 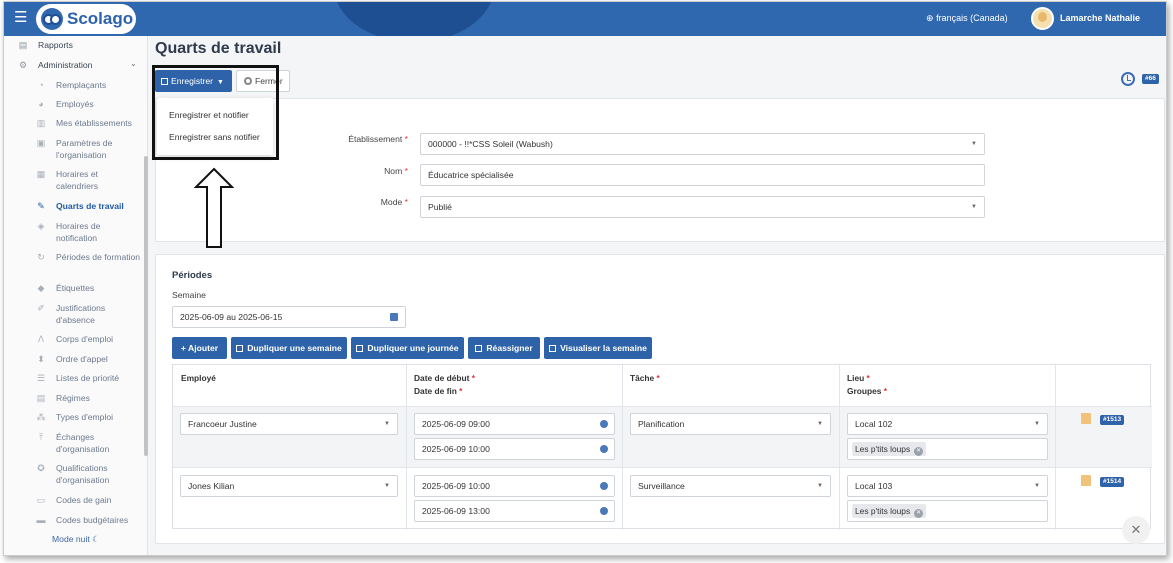 What do you see at coordinates (1042, 18) in the screenshot?
I see `avatar` at bounding box center [1042, 18].